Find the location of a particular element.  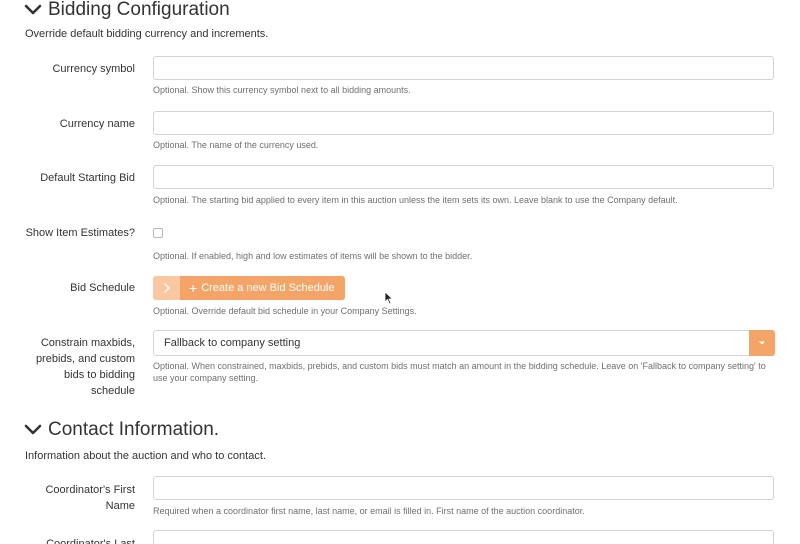

constrain-label-line: bids to bidding is located at coordinates (99, 375).